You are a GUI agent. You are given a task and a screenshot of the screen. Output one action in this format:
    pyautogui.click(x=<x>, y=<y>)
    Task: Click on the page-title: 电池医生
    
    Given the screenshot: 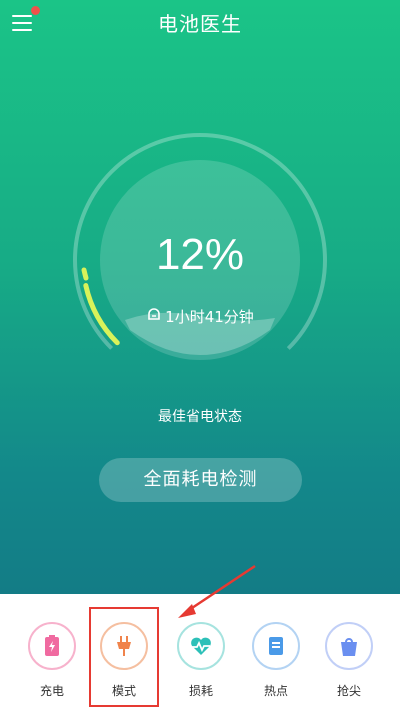 What is the action you would take?
    pyautogui.click(x=200, y=24)
    